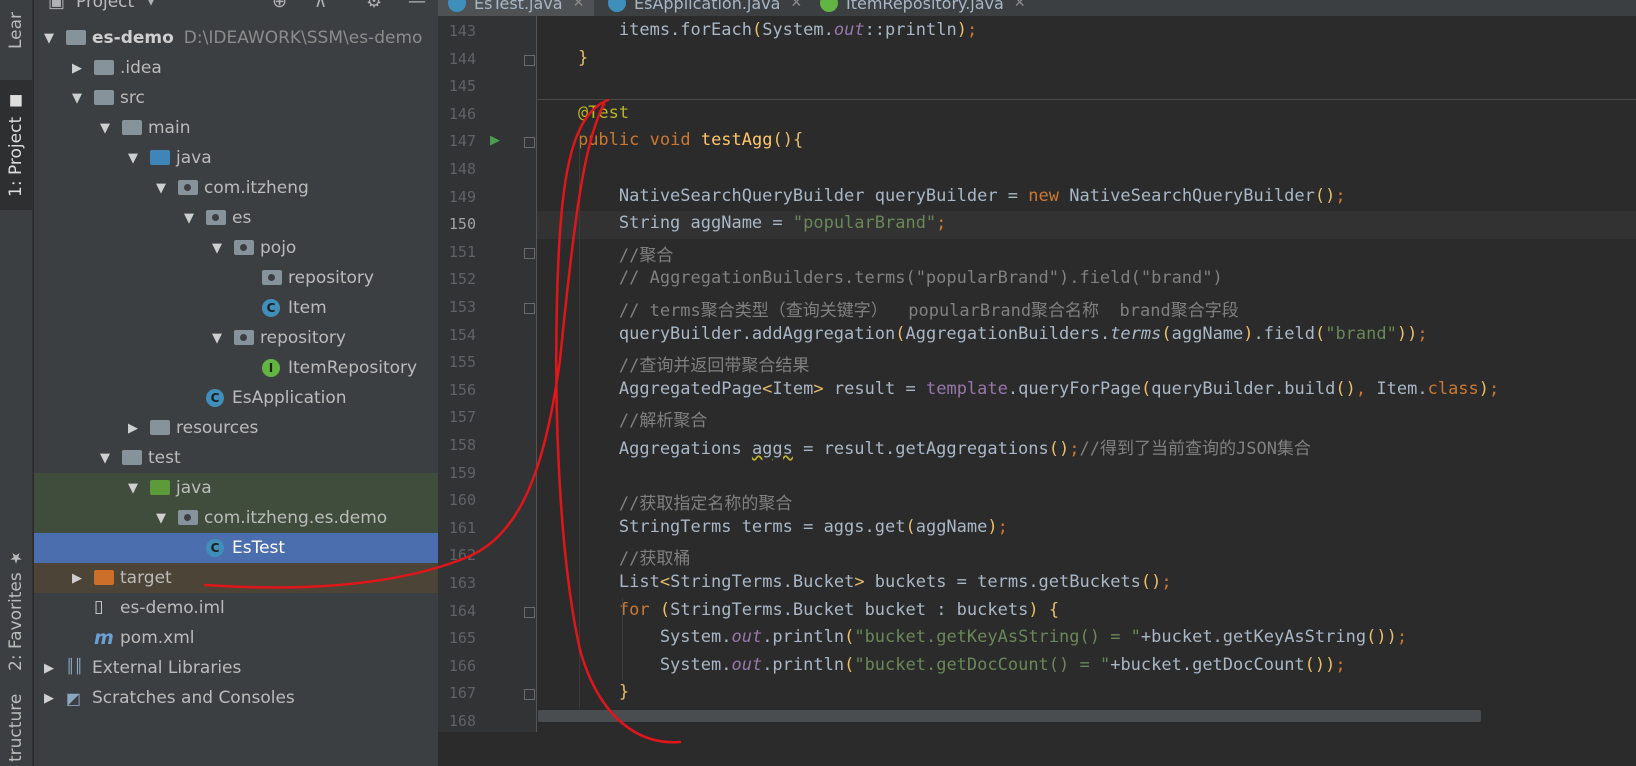 This screenshot has width=1636, height=766. What do you see at coordinates (245, 338) in the screenshot?
I see `tree-row: ▼ repository` at bounding box center [245, 338].